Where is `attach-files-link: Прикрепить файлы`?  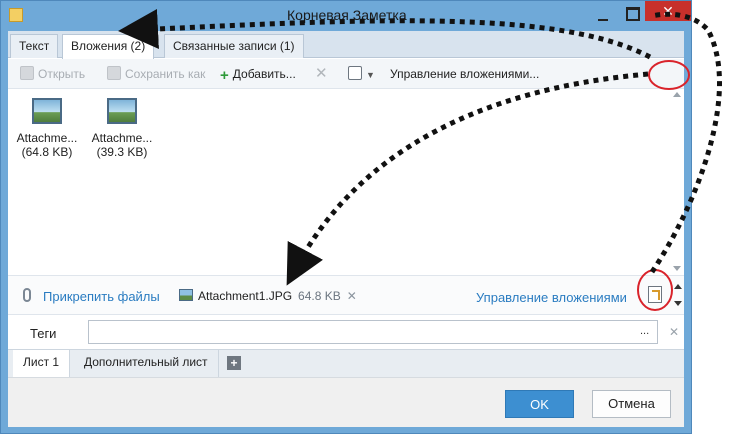
attach-files-link: Прикрепить файлы is located at coordinates (101, 296).